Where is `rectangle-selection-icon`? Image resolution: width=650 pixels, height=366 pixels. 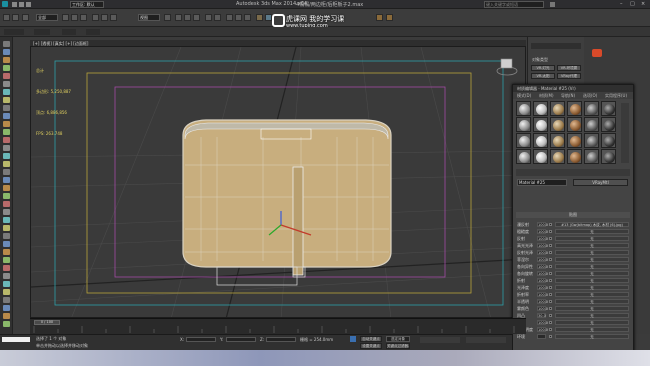
rectangle-selection-icon is located at coordinates (83, 17).